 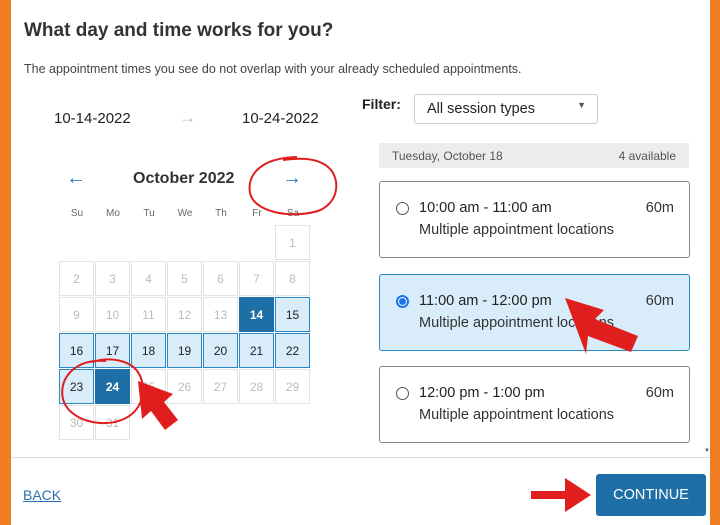 I want to click on filter-label: Filter:, so click(x=381, y=104).